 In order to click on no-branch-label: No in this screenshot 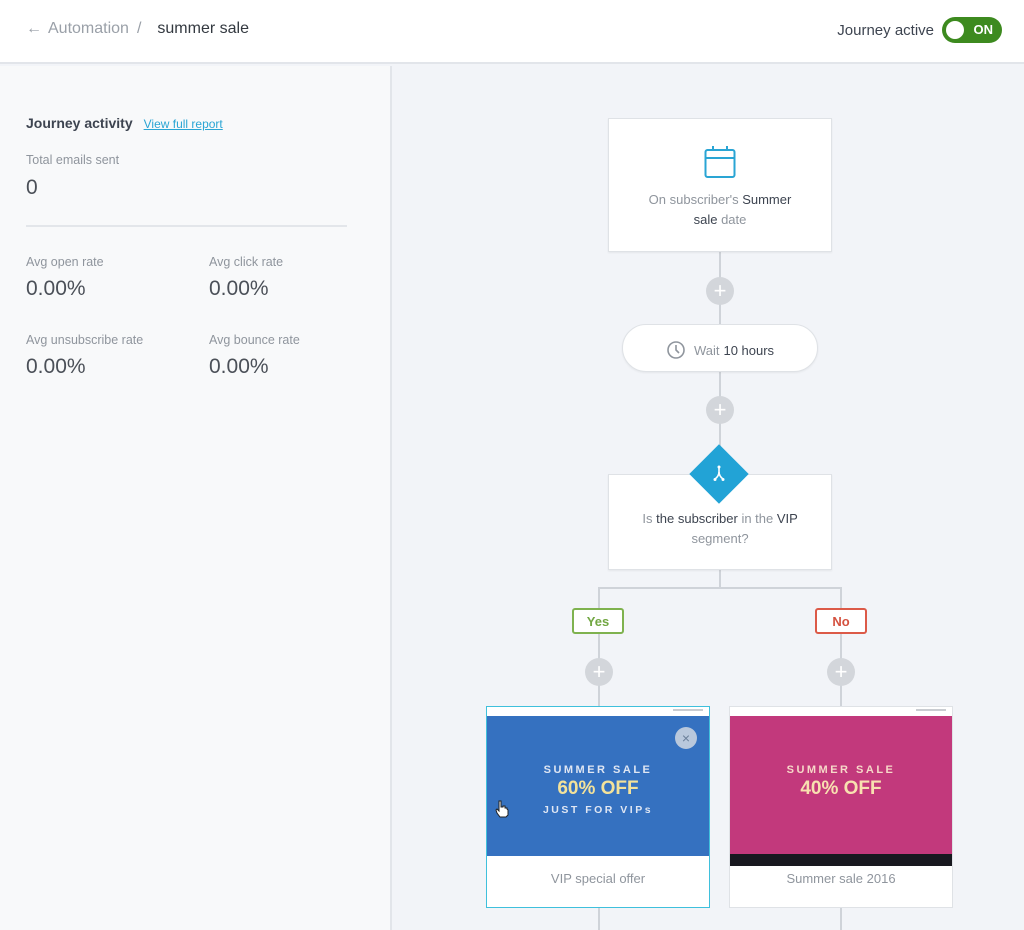, I will do `click(841, 621)`.